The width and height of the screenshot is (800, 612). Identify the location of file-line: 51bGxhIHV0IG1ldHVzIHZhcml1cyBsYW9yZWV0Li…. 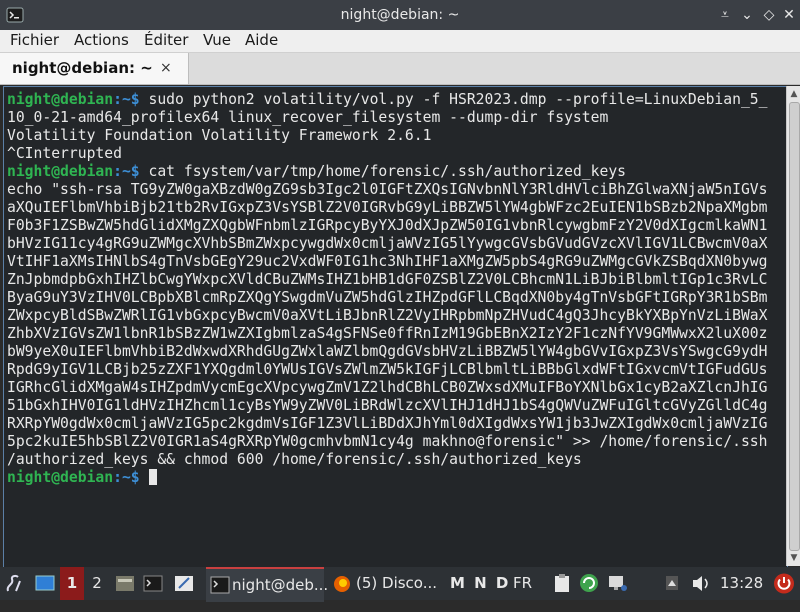
(387, 405).